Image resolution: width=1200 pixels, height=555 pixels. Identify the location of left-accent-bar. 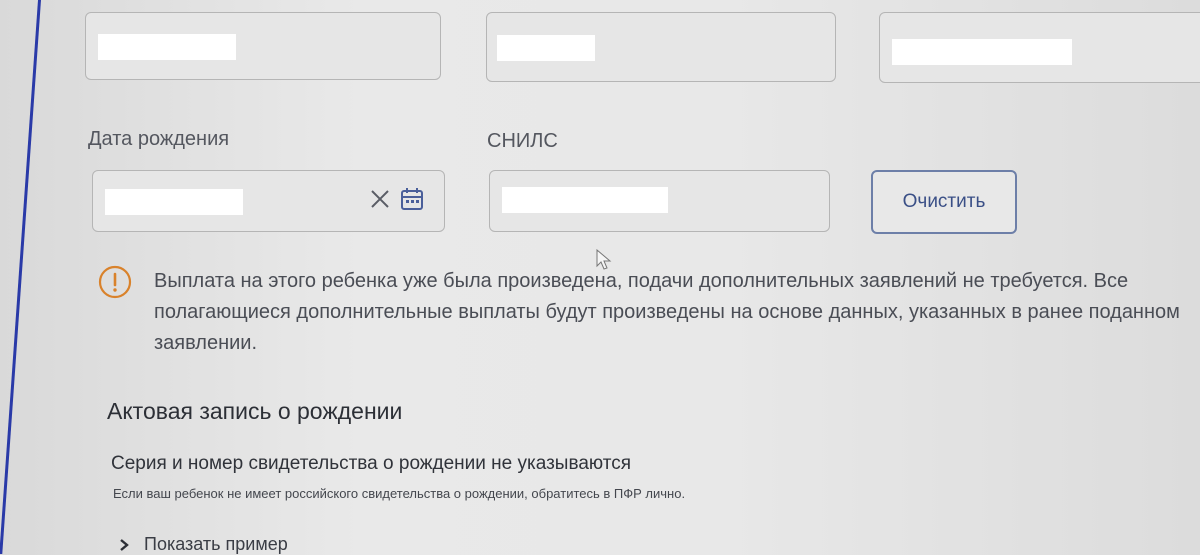
(20, 277).